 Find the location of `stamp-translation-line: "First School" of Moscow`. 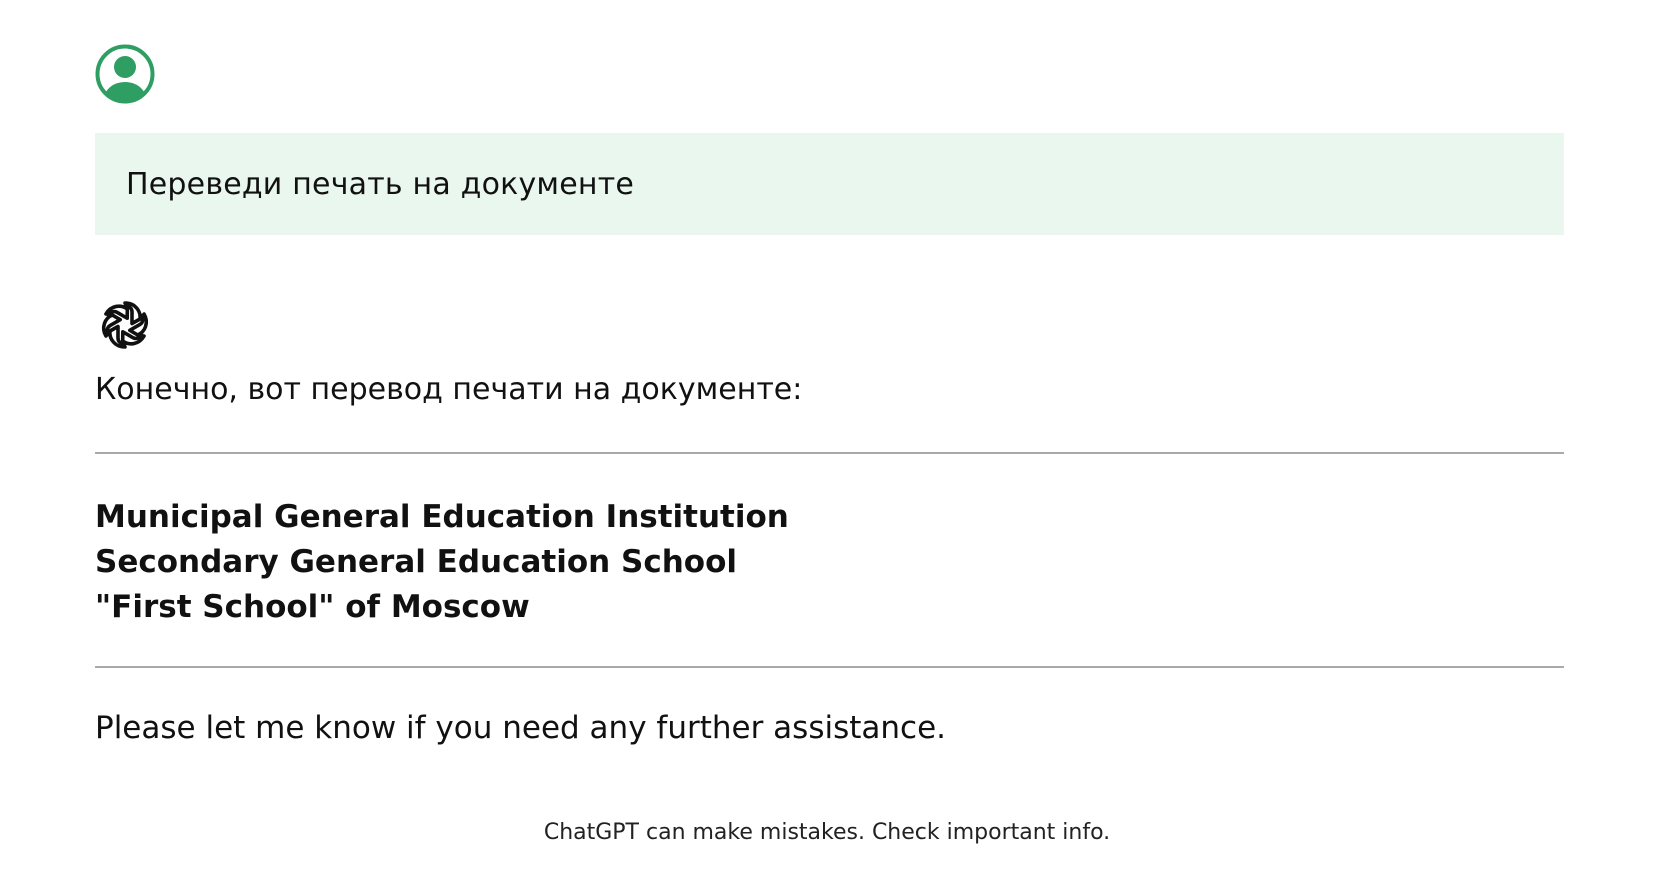

stamp-translation-line: "First School" of Moscow is located at coordinates (312, 607).